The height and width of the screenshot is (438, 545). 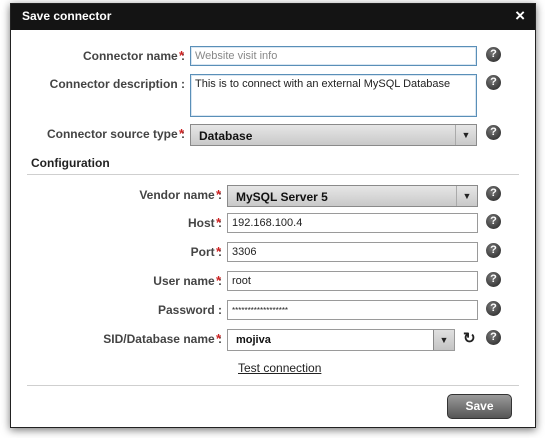 I want to click on username-input: root, so click(x=352, y=281).